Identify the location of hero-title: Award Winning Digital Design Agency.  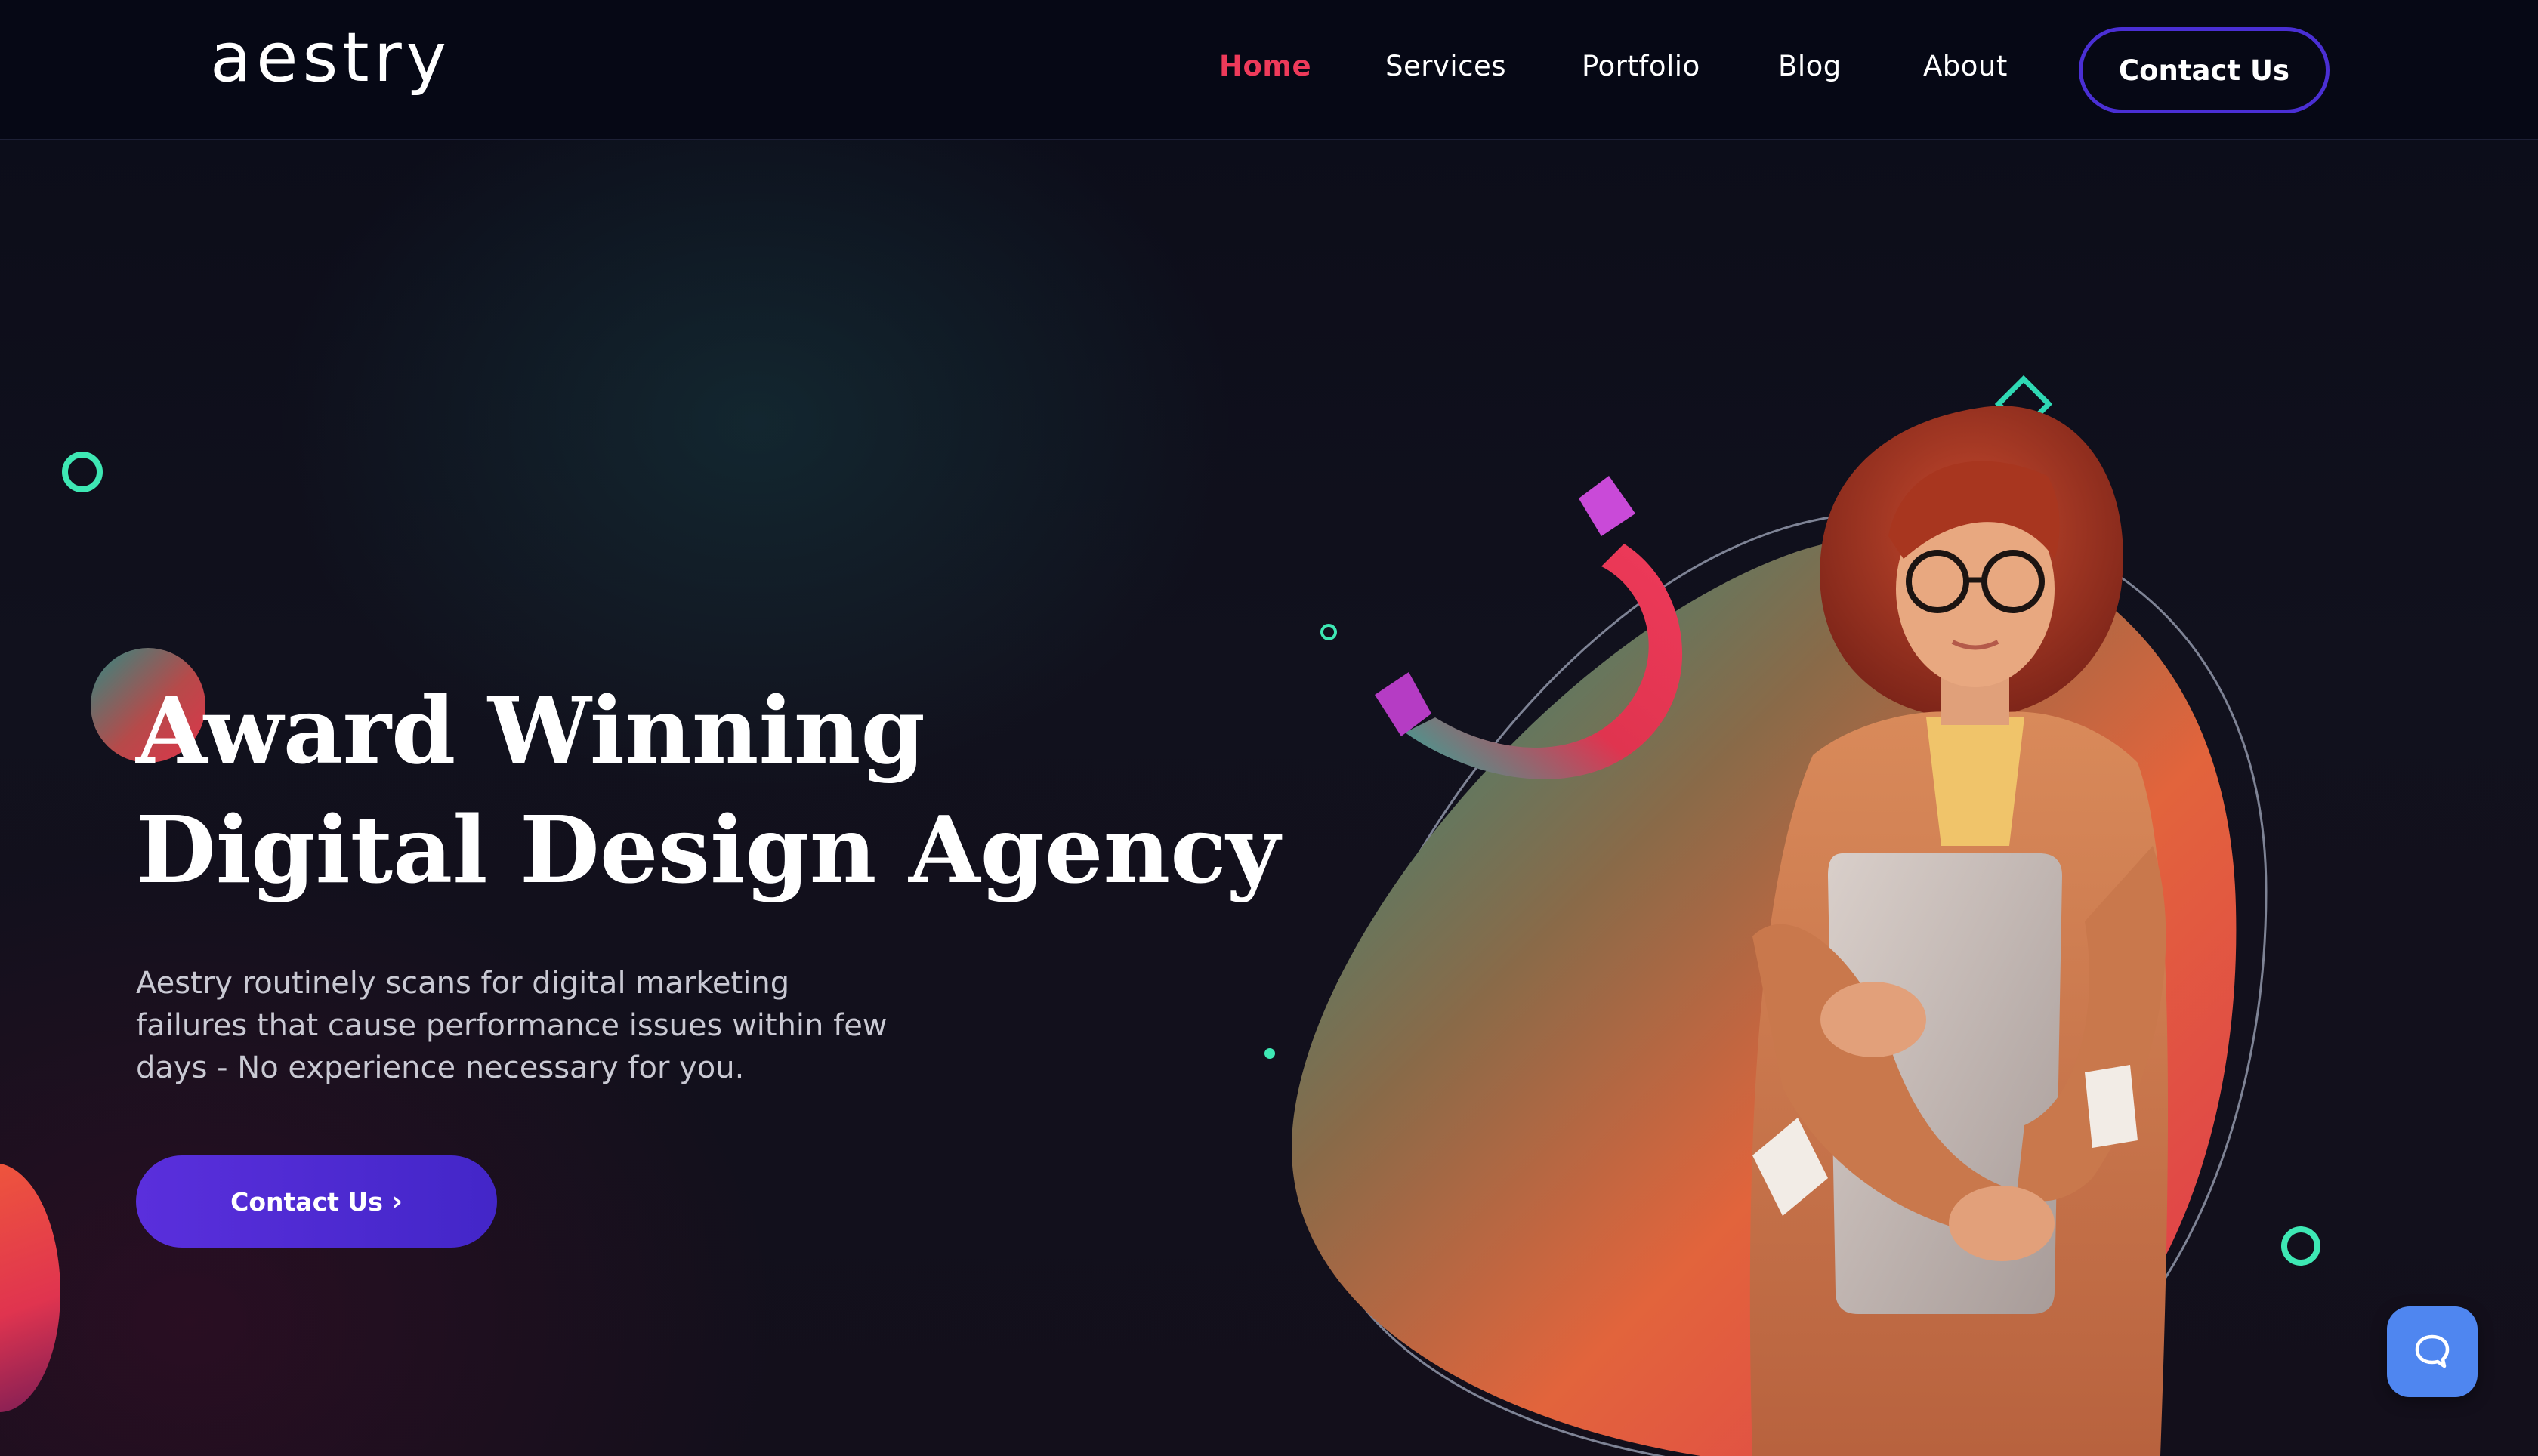
(708, 790).